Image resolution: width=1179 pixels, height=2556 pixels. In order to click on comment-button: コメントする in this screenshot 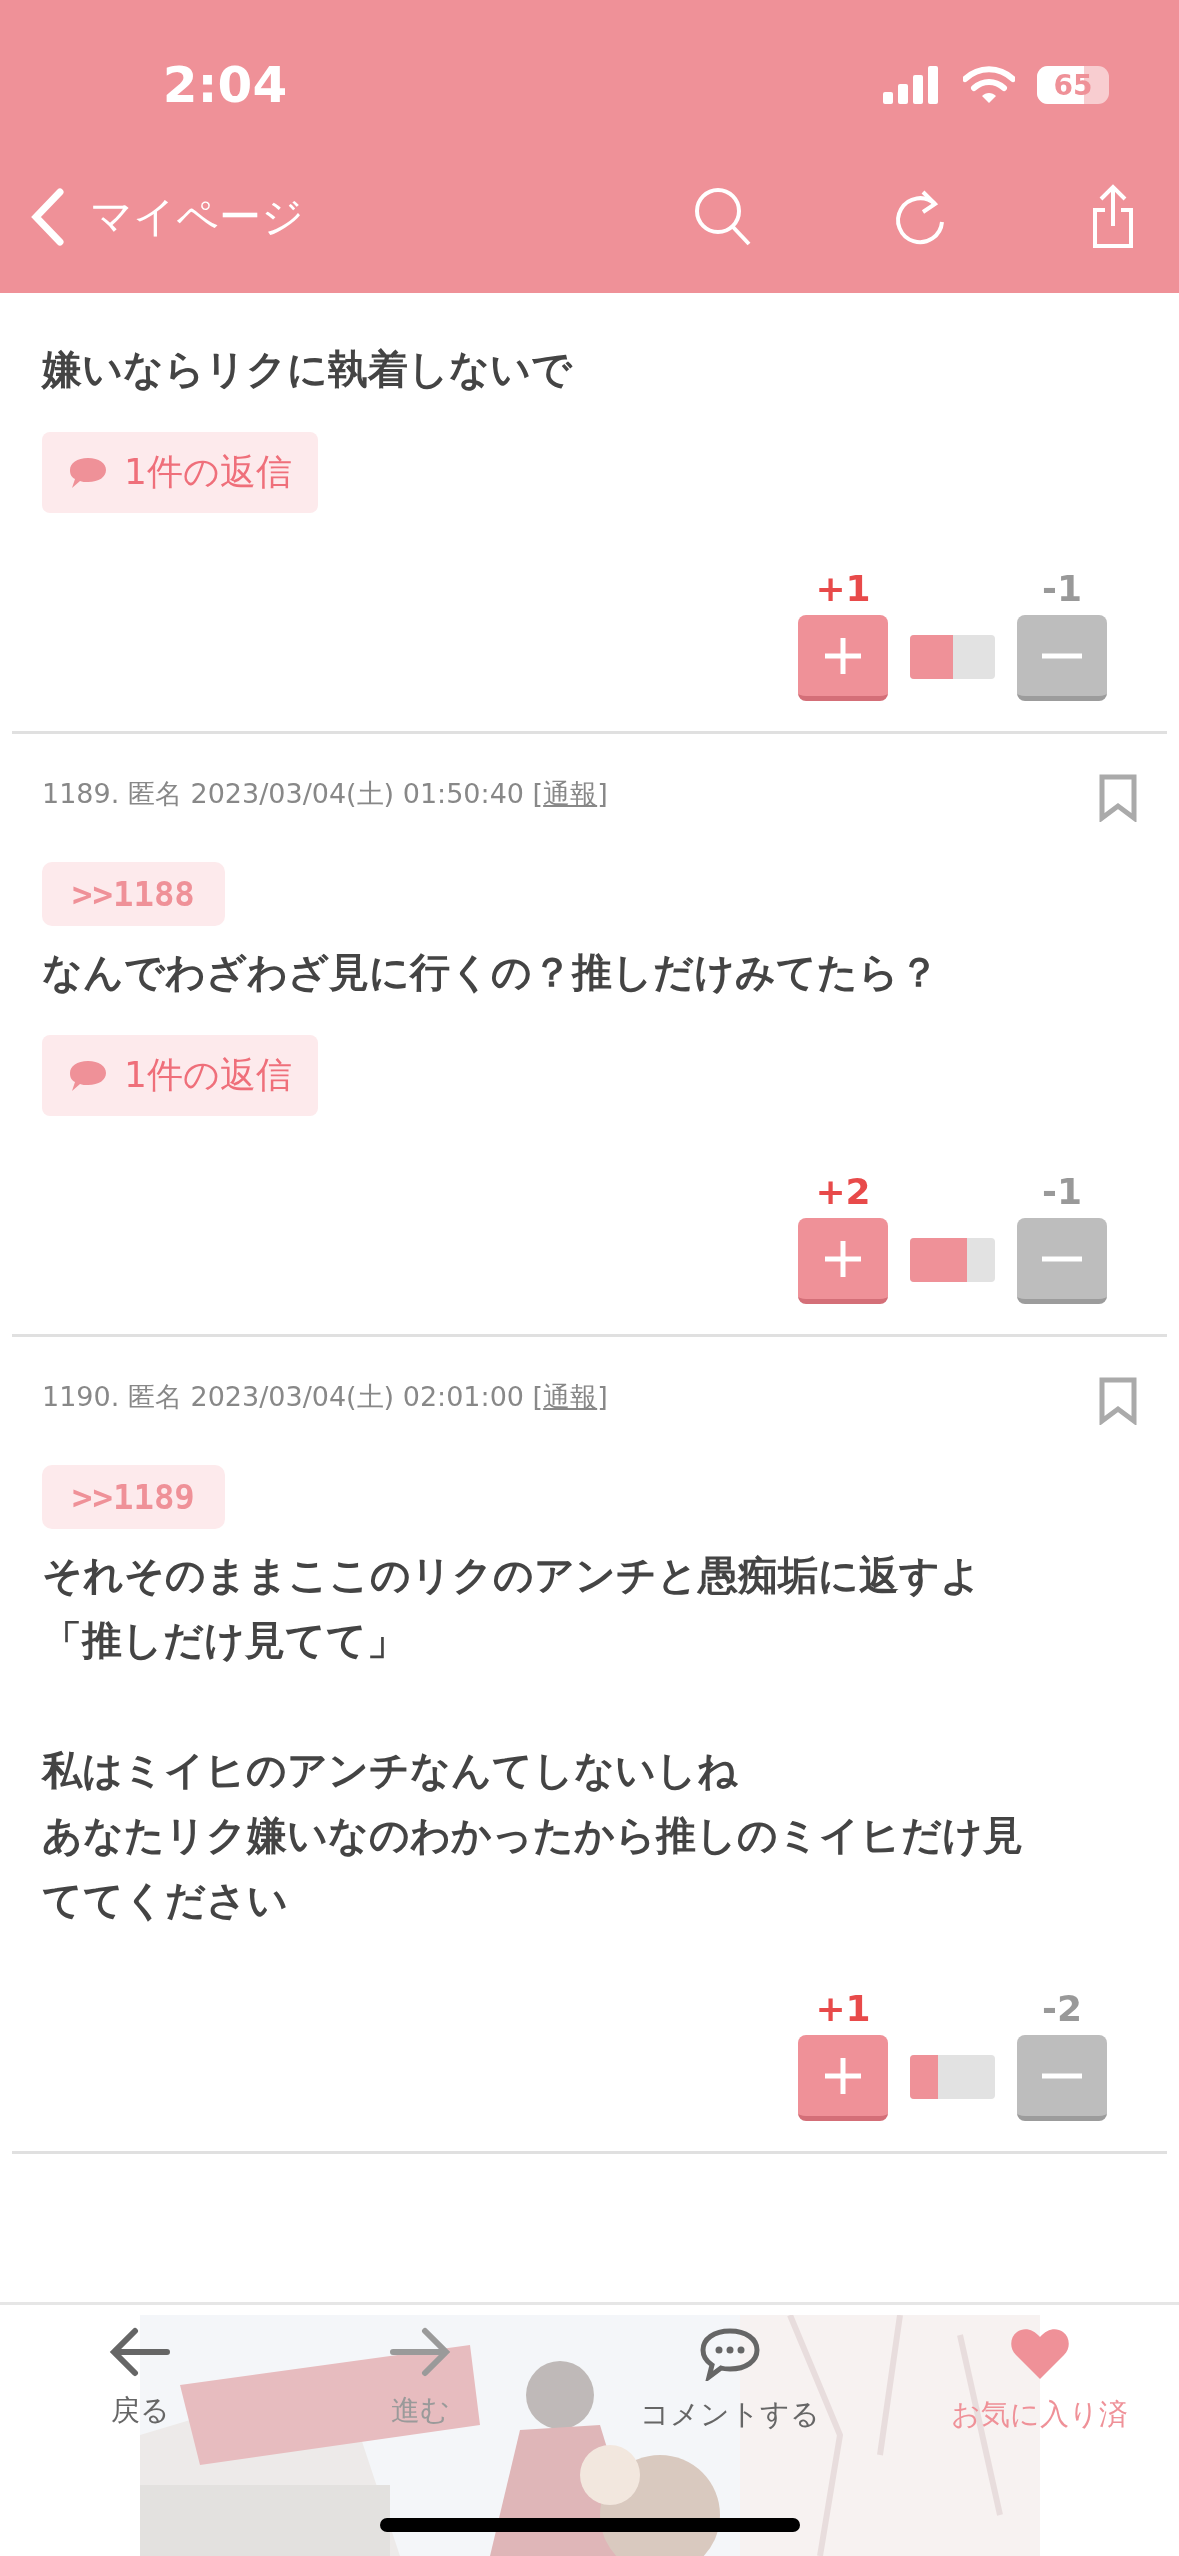, I will do `click(730, 2381)`.